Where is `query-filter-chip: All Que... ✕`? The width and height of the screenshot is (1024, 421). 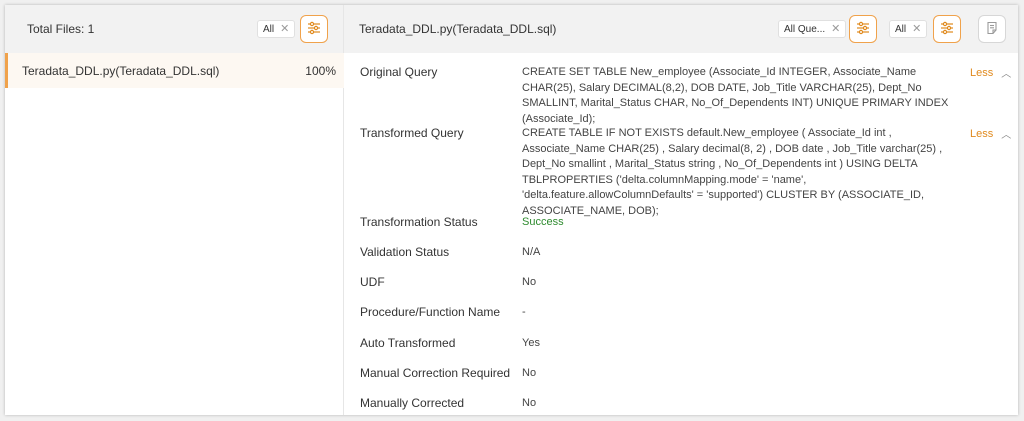 query-filter-chip: All Que... ✕ is located at coordinates (812, 29).